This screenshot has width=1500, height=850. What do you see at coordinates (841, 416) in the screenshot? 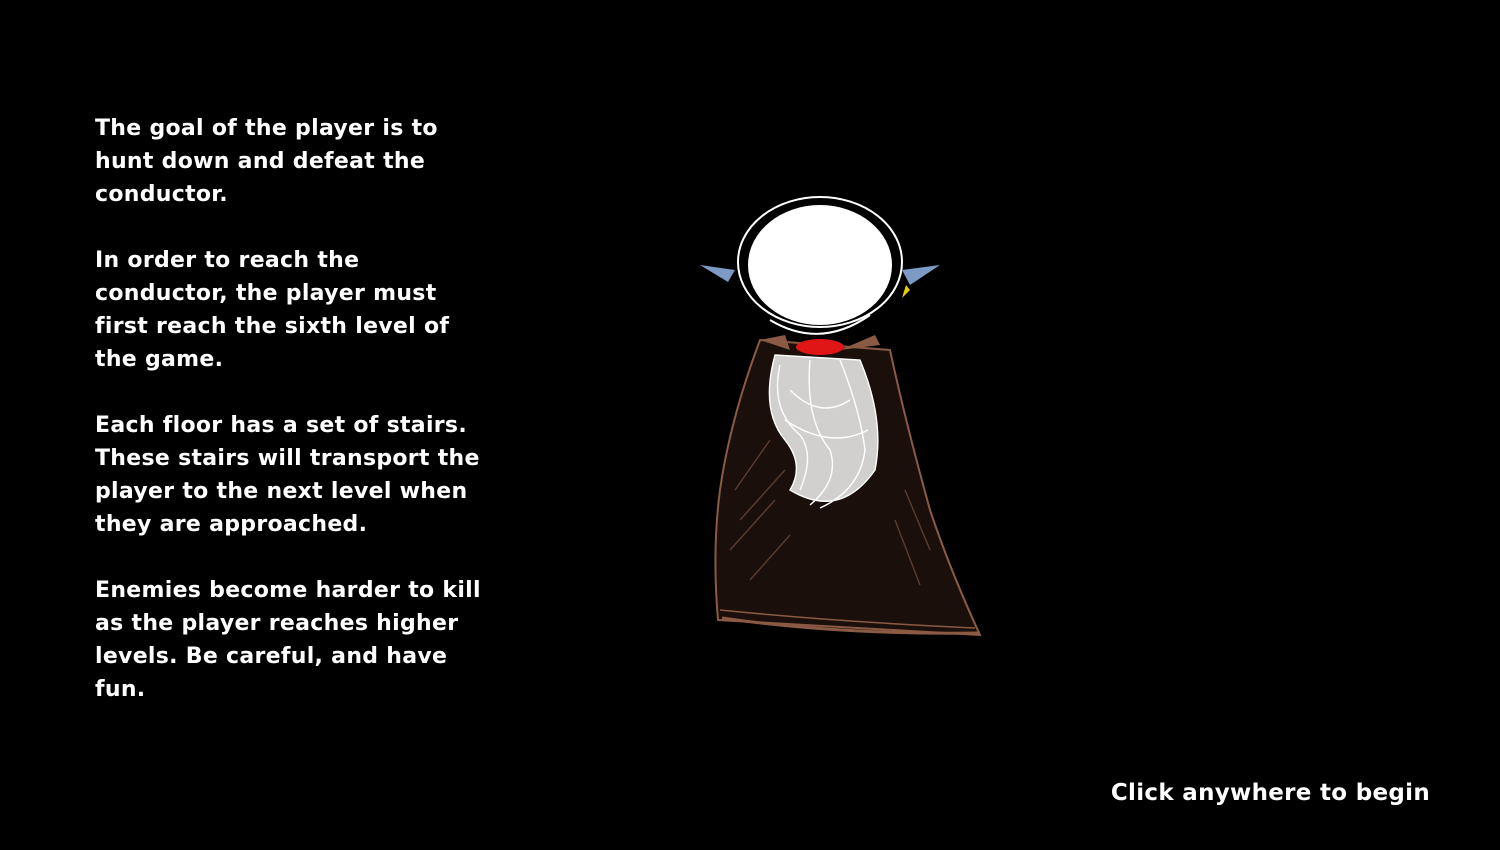
I see `conductor-sketch-icon` at bounding box center [841, 416].